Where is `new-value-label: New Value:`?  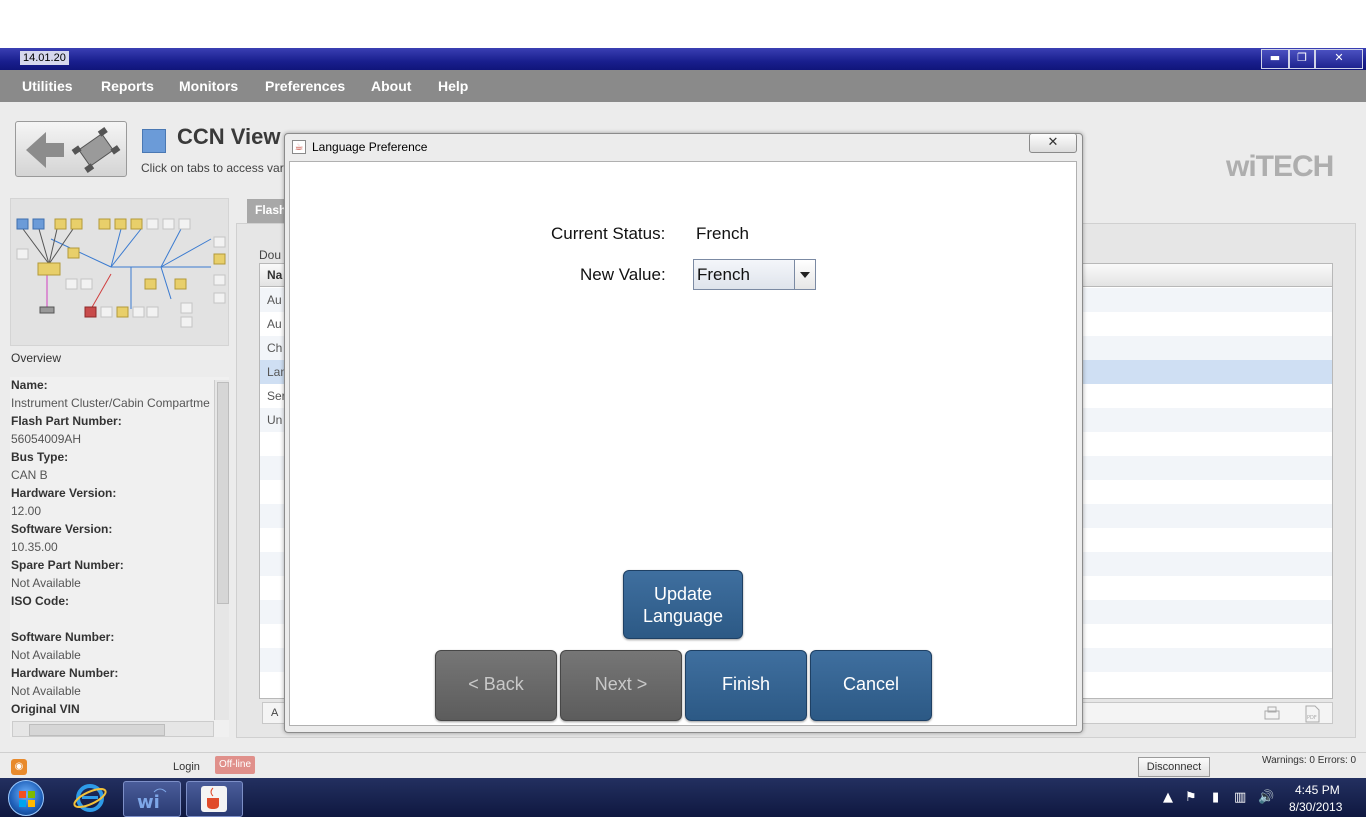 new-value-label: New Value: is located at coordinates (623, 274).